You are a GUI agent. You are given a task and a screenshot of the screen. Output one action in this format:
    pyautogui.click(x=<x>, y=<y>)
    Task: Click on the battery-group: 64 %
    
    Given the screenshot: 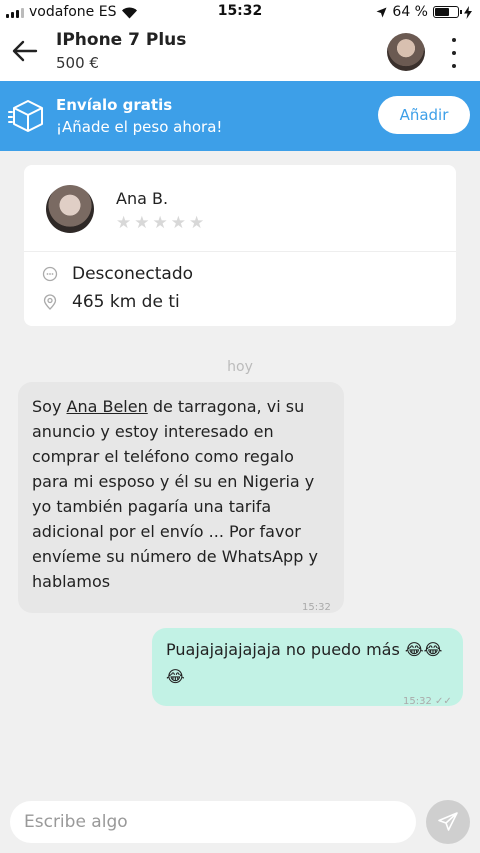 What is the action you would take?
    pyautogui.click(x=424, y=12)
    